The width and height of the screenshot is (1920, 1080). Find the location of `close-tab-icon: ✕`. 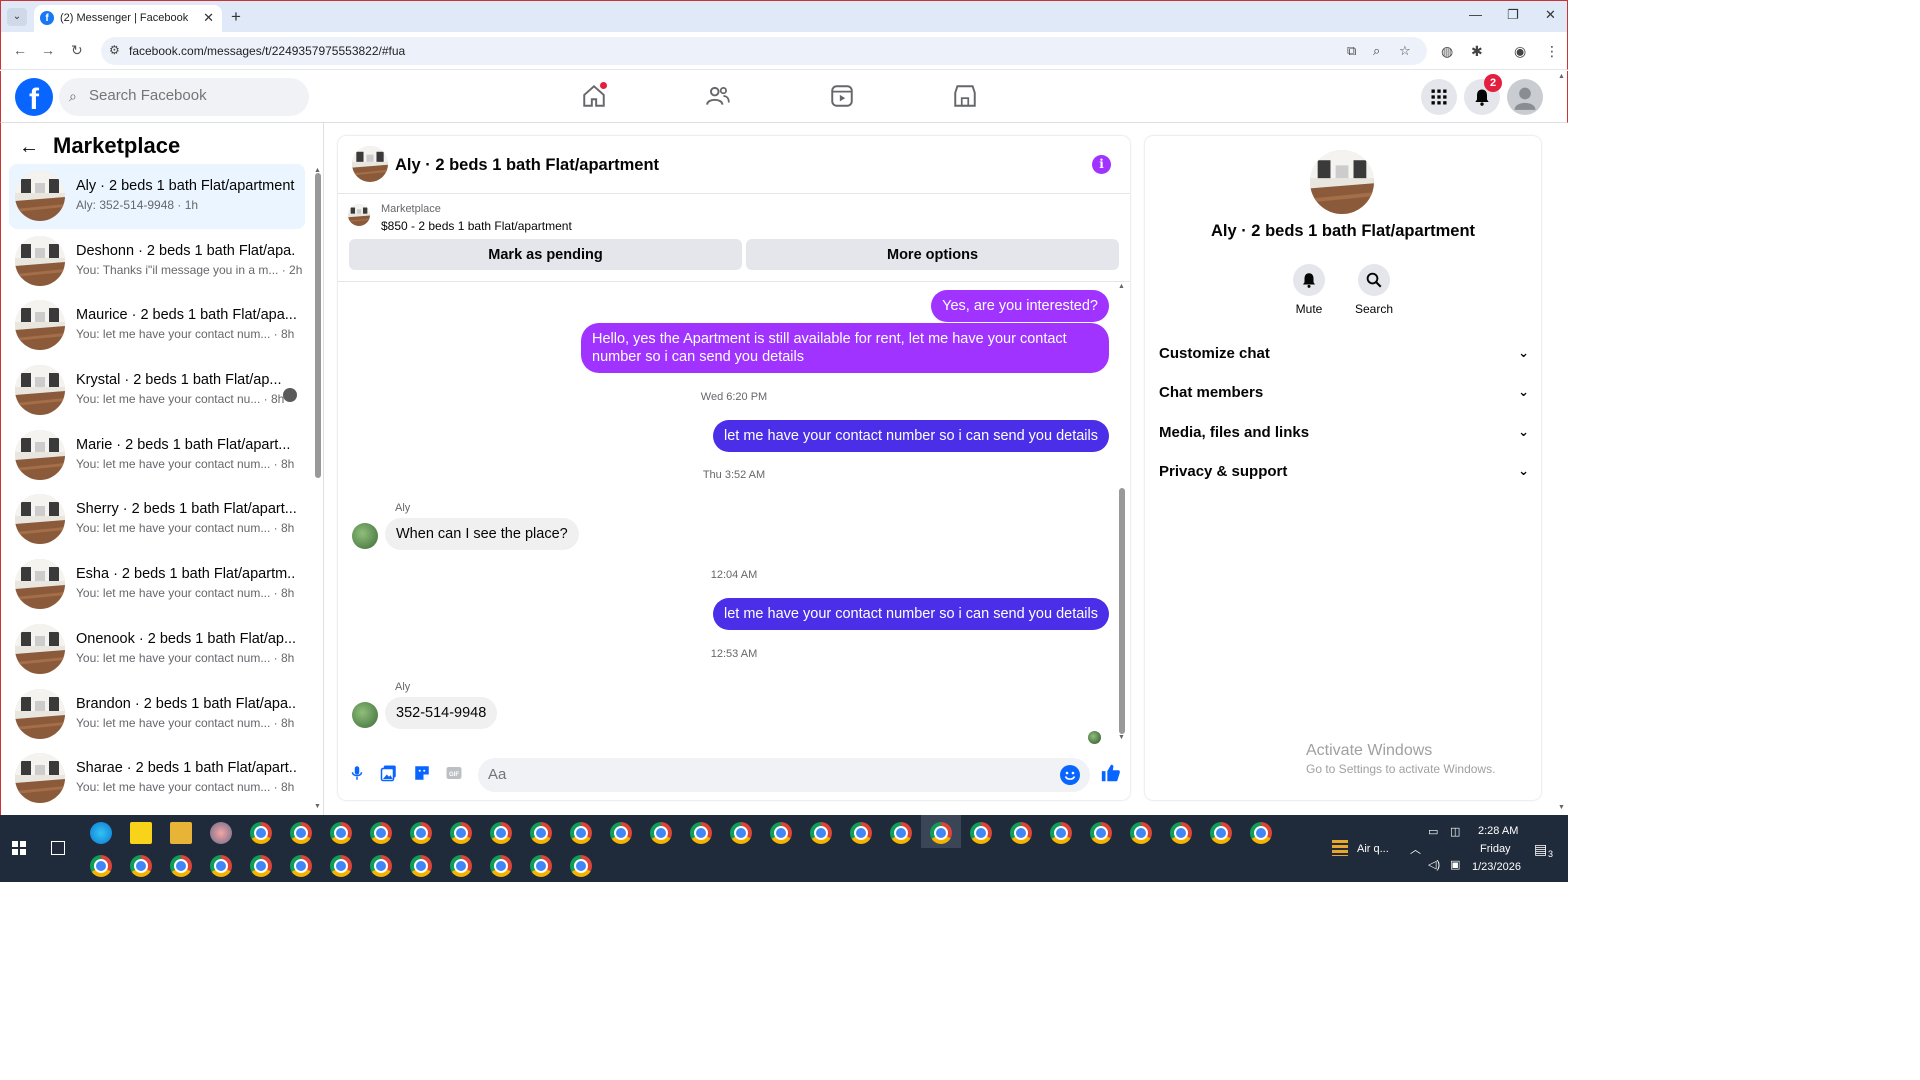

close-tab-icon: ✕ is located at coordinates (208, 18).